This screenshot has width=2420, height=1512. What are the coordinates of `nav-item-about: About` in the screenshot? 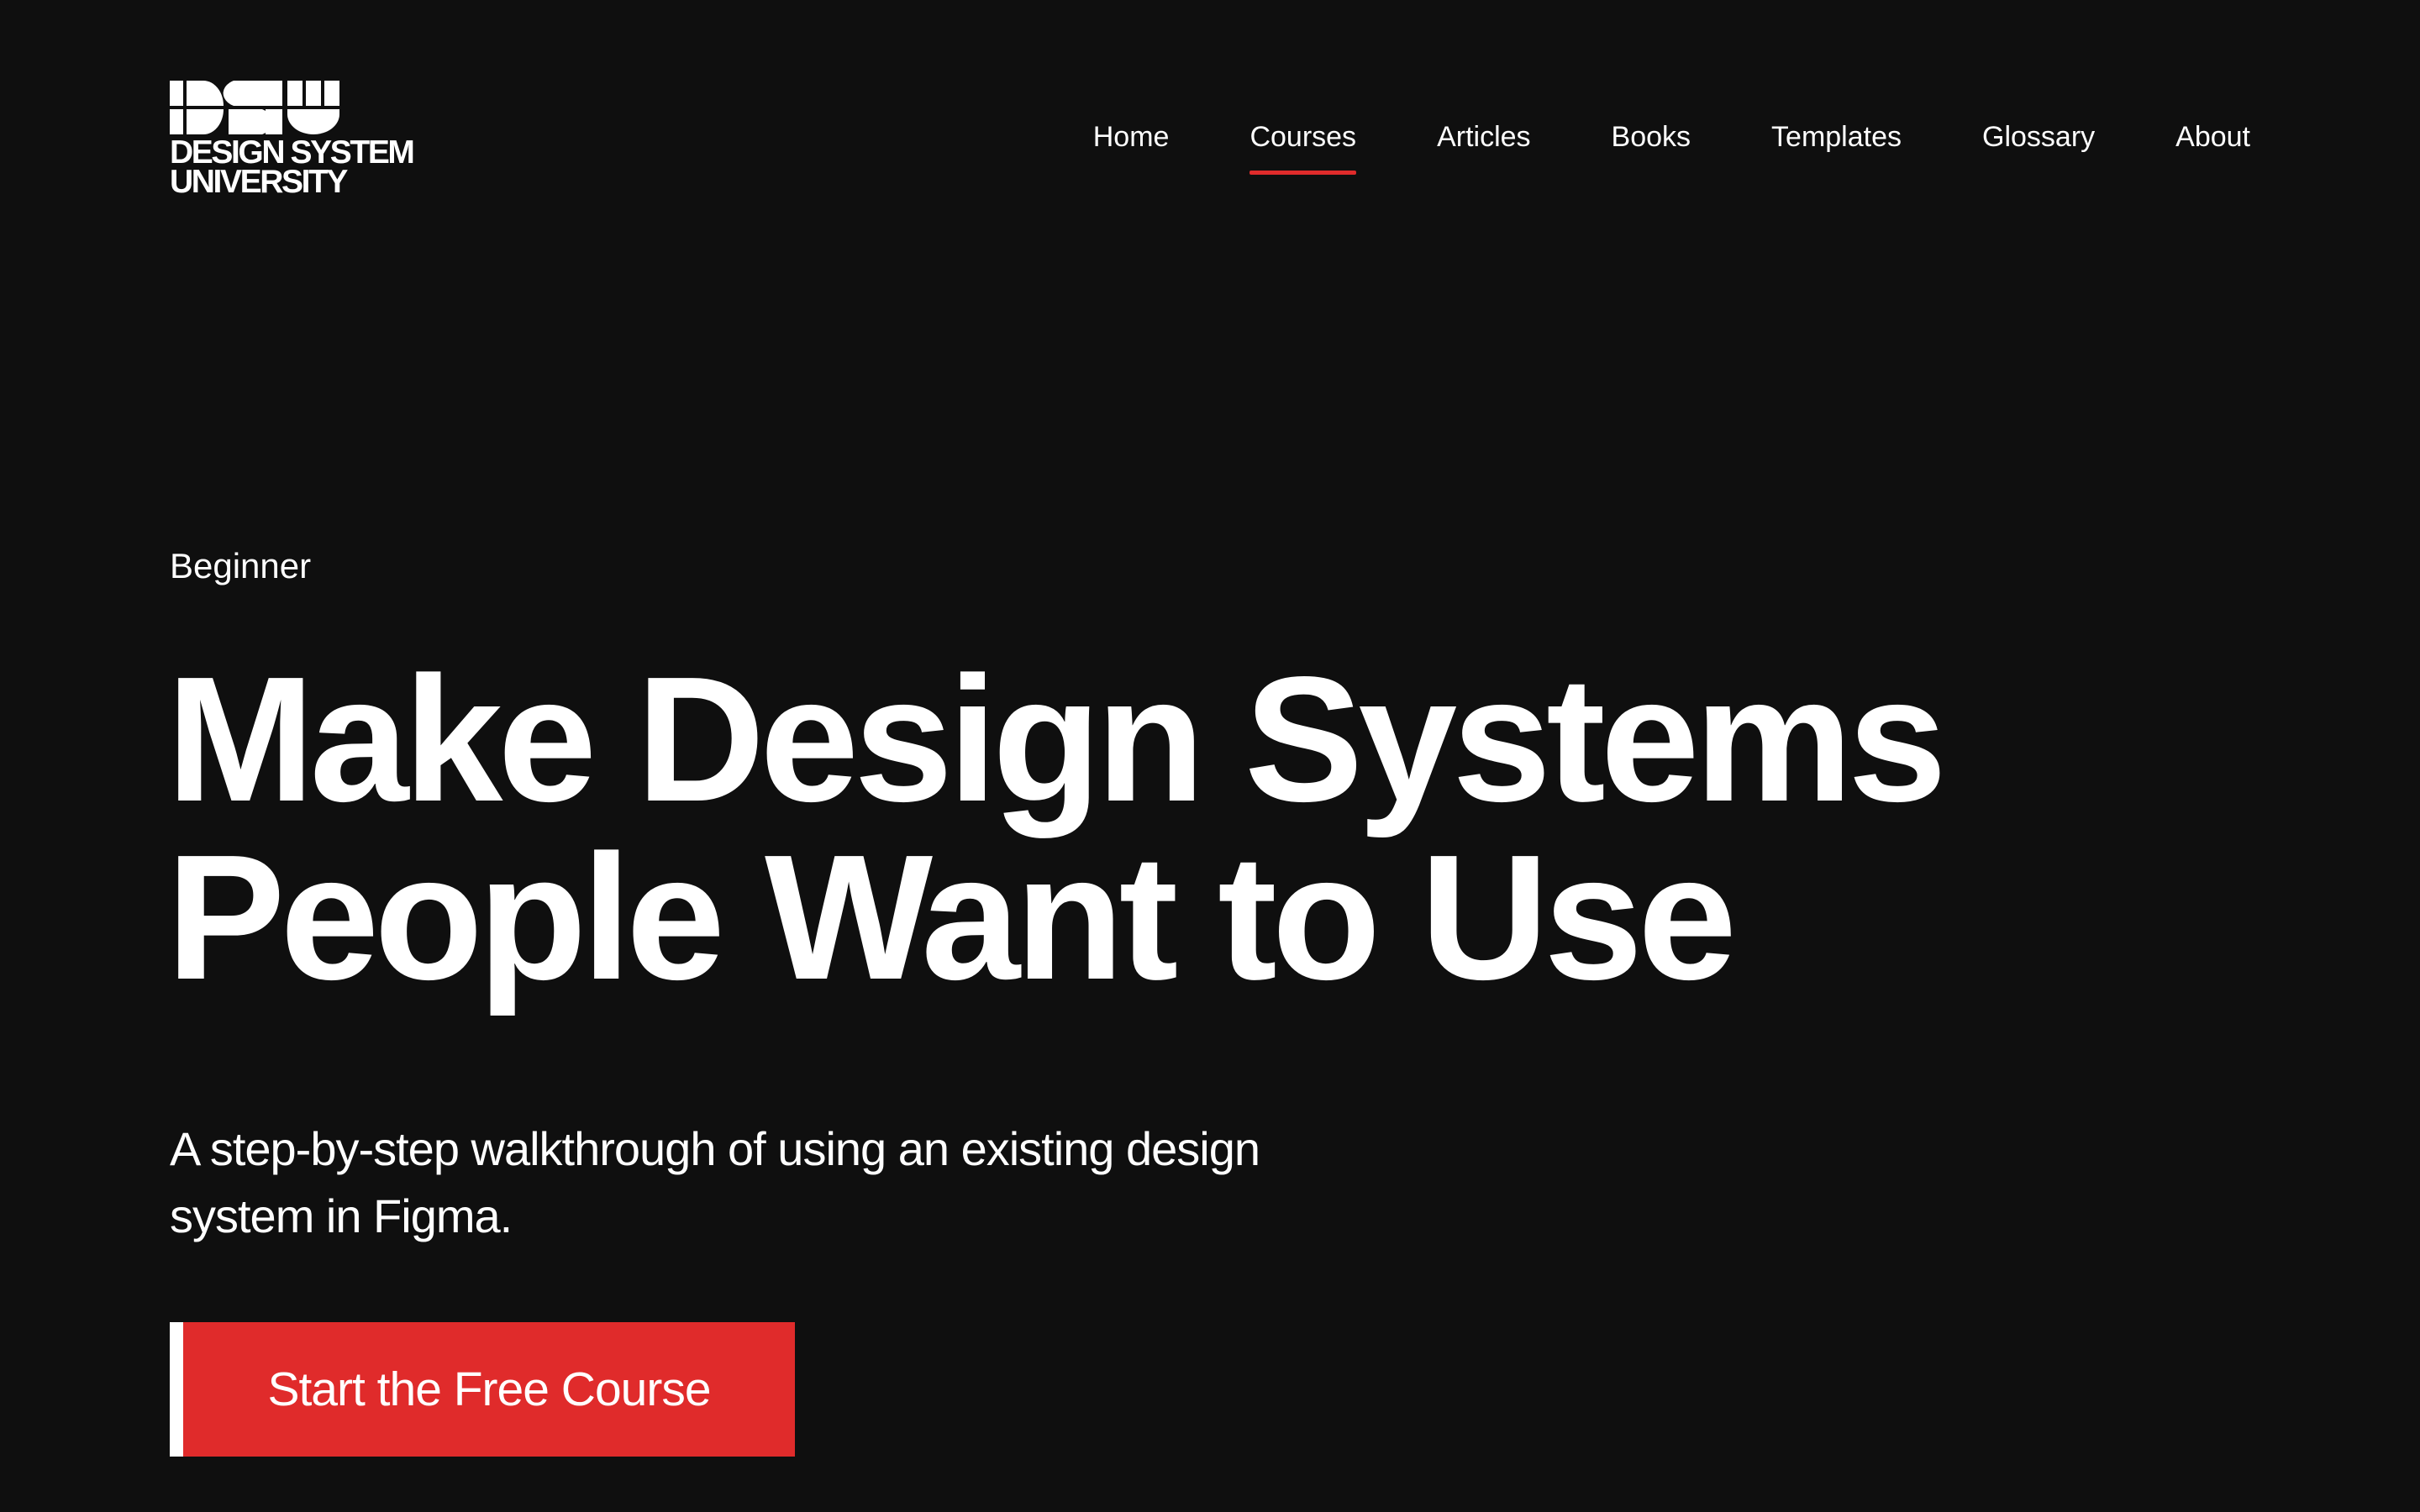 It's located at (2212, 137).